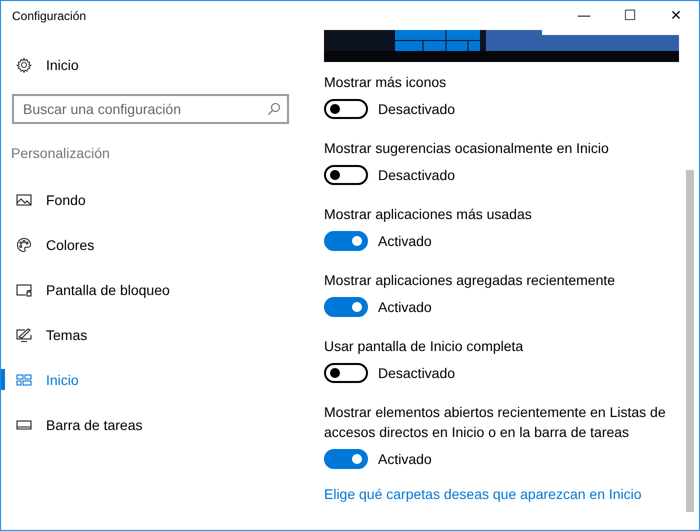  I want to click on setting-label: Mostrar sugerencias ocasionalmente en Inicio, so click(467, 148).